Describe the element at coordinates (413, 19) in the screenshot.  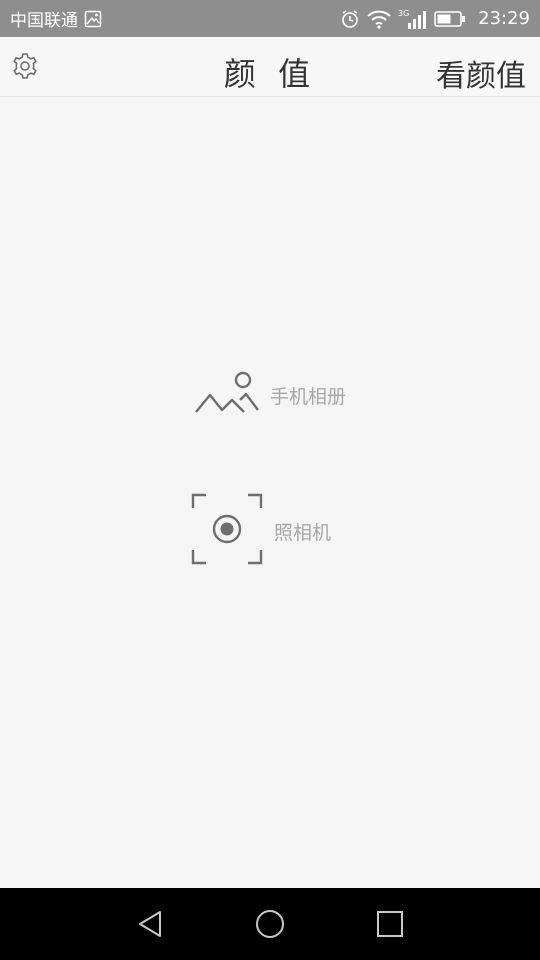
I see `signal-icon: 3G` at that location.